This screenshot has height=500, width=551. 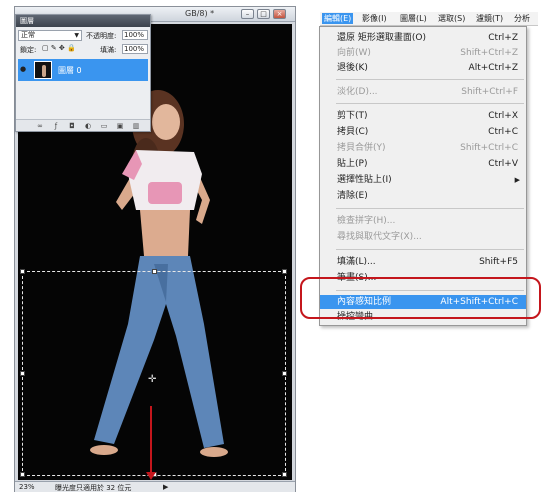 What do you see at coordinates (423, 53) in the screenshot?
I see `menu-item-step-forward: 向前(W) Shift+Ctrl+Z` at bounding box center [423, 53].